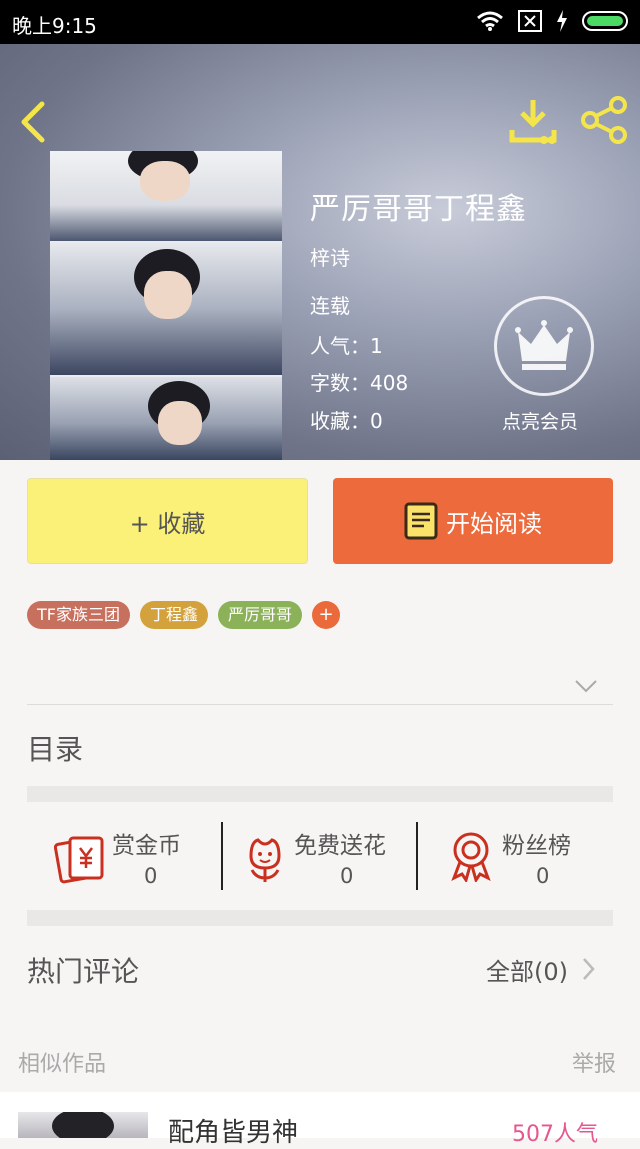  I want to click on book-status: 连载, so click(330, 306).